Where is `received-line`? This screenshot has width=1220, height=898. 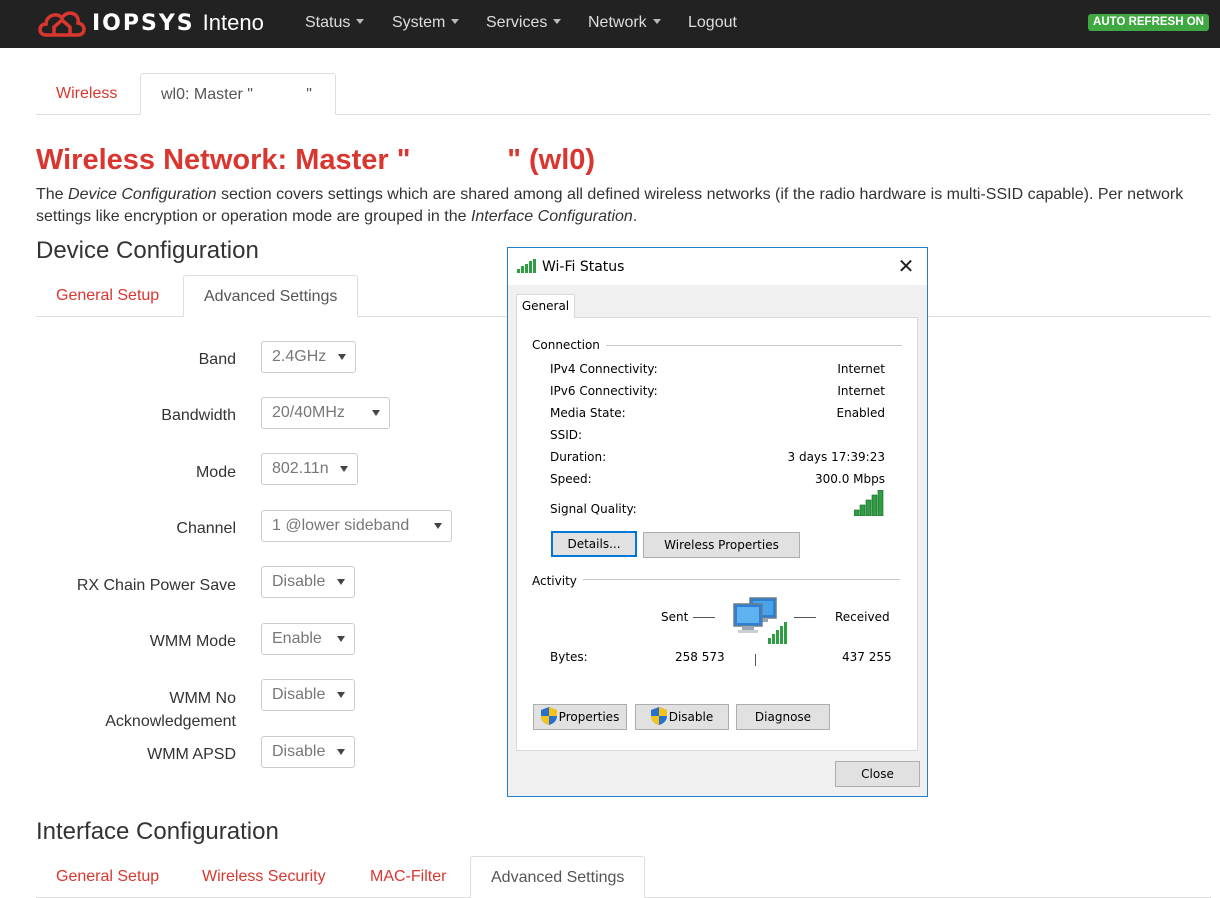 received-line is located at coordinates (805, 617).